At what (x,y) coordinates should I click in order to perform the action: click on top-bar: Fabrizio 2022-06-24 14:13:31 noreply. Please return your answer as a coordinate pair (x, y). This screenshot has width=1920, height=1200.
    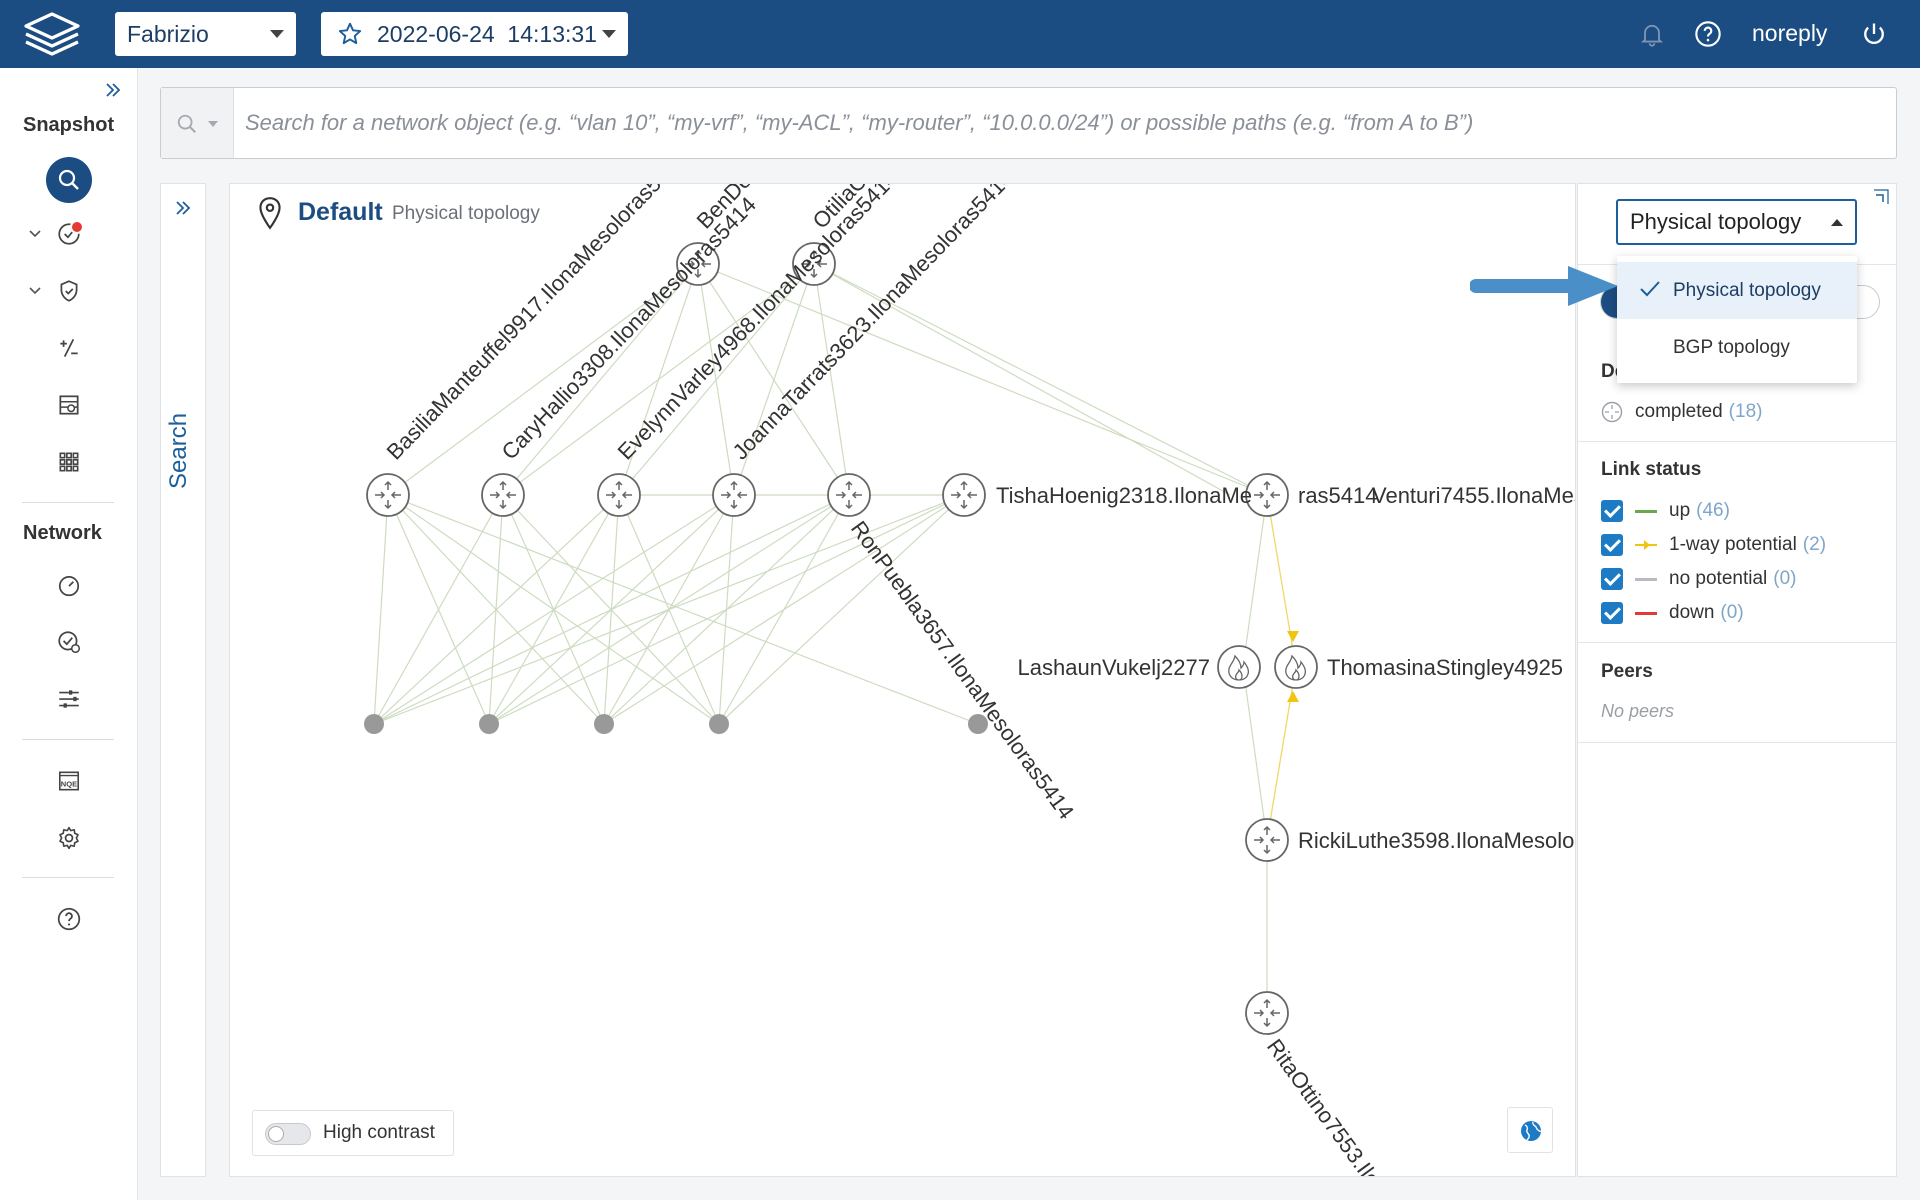
    Looking at the image, I should click on (960, 34).